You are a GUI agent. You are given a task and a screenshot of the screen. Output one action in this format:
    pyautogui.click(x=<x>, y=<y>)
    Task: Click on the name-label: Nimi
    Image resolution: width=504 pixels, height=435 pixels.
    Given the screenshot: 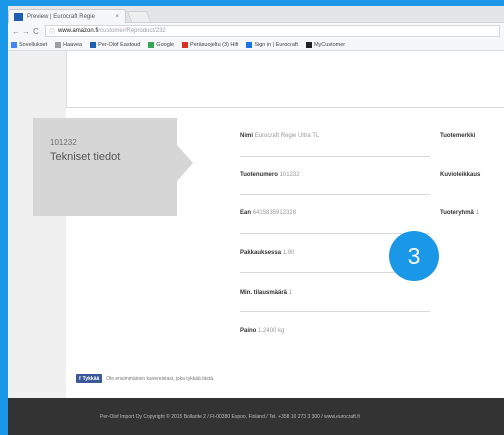 What is the action you would take?
    pyautogui.click(x=247, y=136)
    